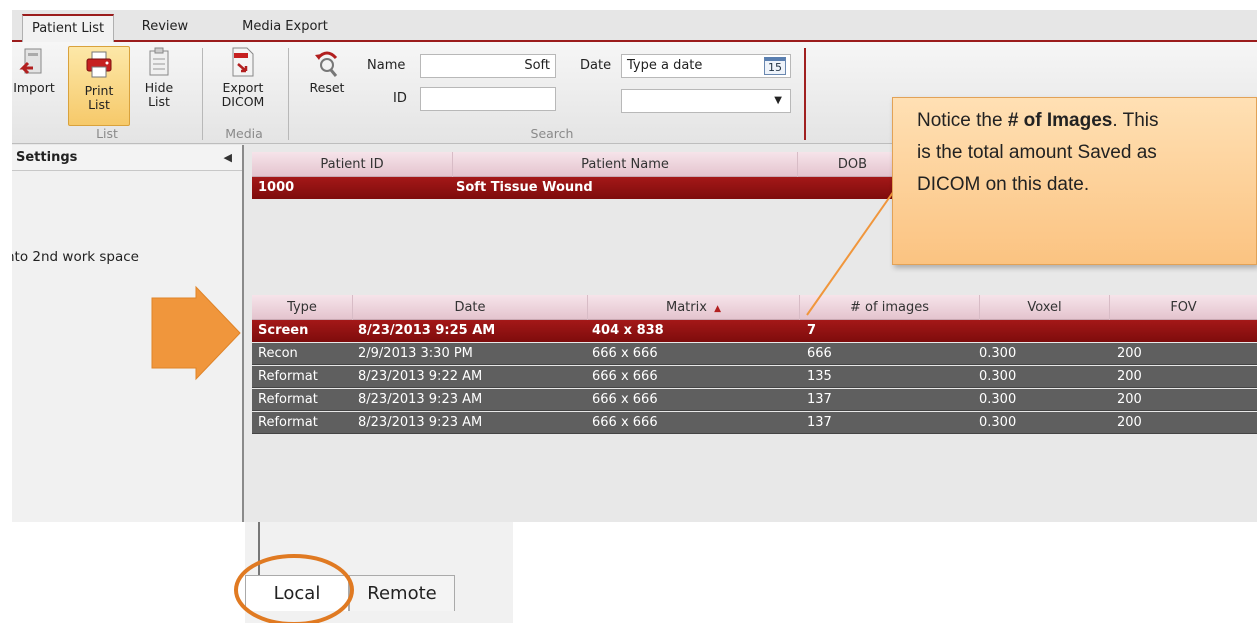 The width and height of the screenshot is (1257, 623). What do you see at coordinates (285, 28) in the screenshot?
I see `tab-media-export: Media Export` at bounding box center [285, 28].